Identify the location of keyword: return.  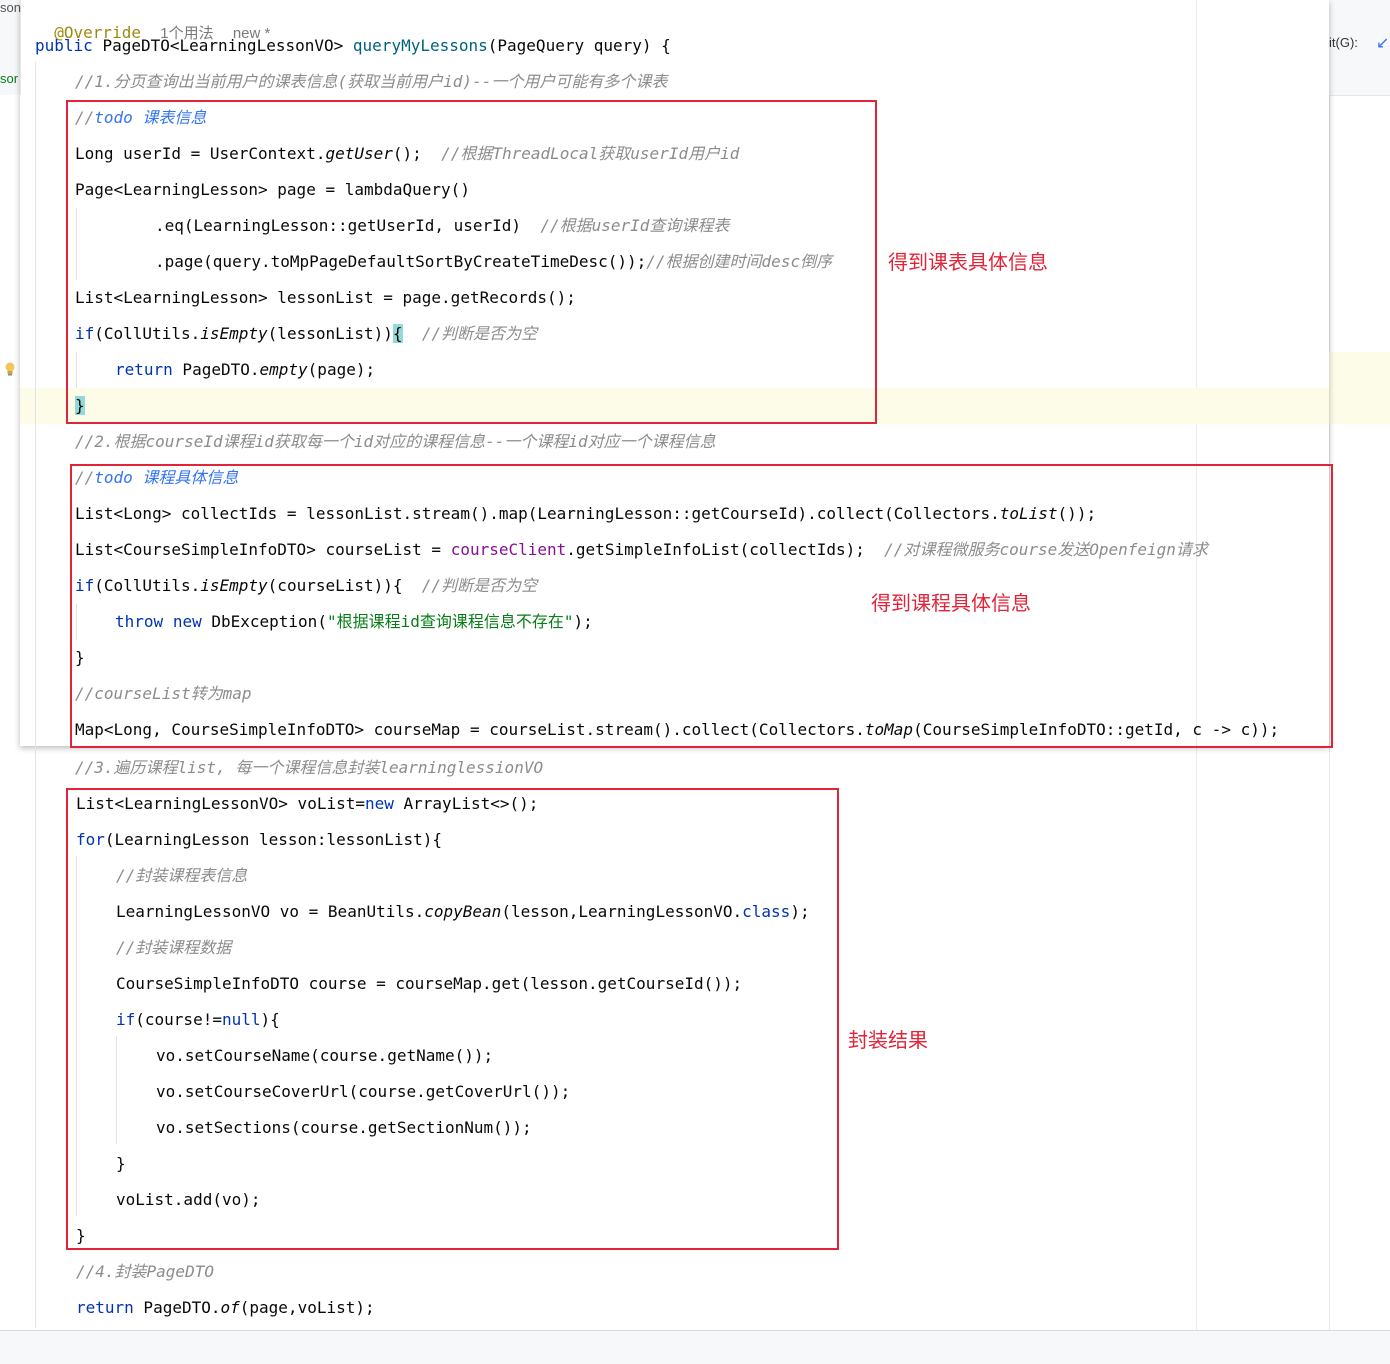
(105, 1307).